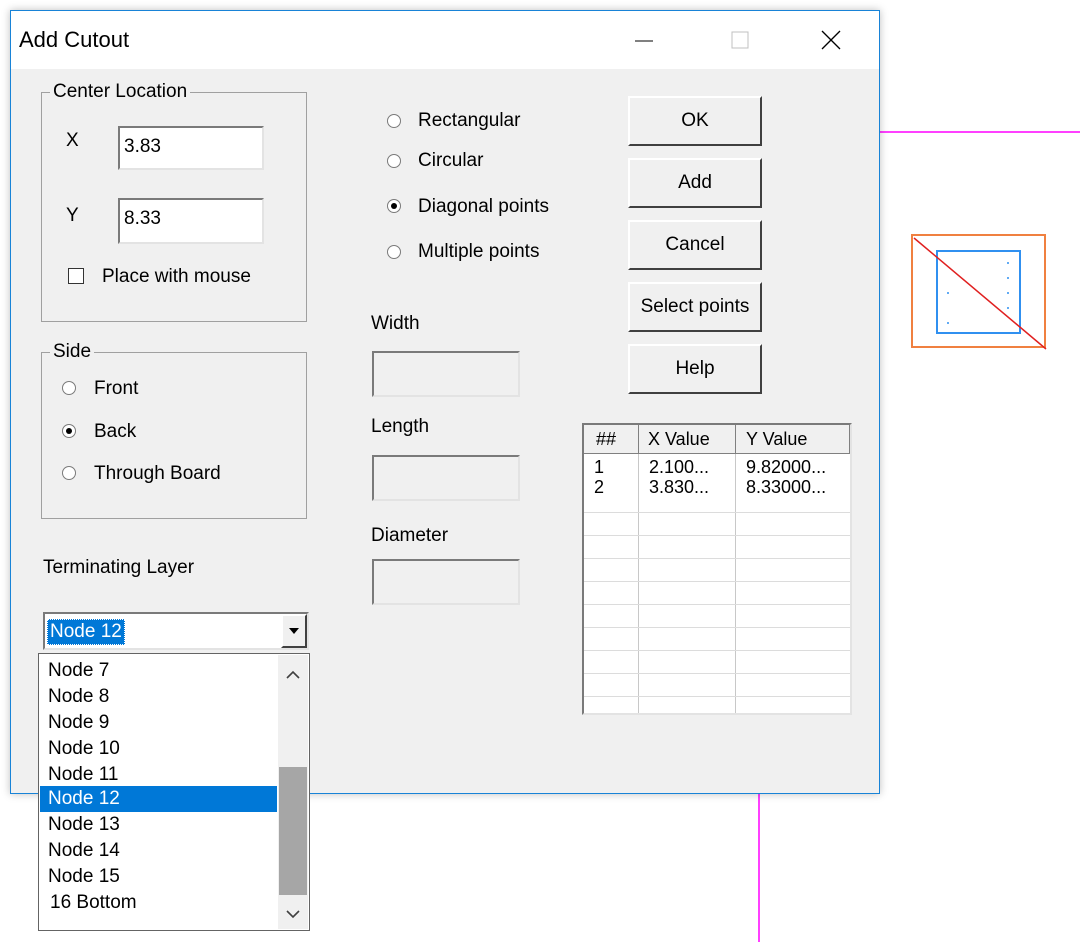 This screenshot has height=942, width=1080. Describe the element at coordinates (116, 389) in the screenshot. I see `side-front-label: Front` at that location.